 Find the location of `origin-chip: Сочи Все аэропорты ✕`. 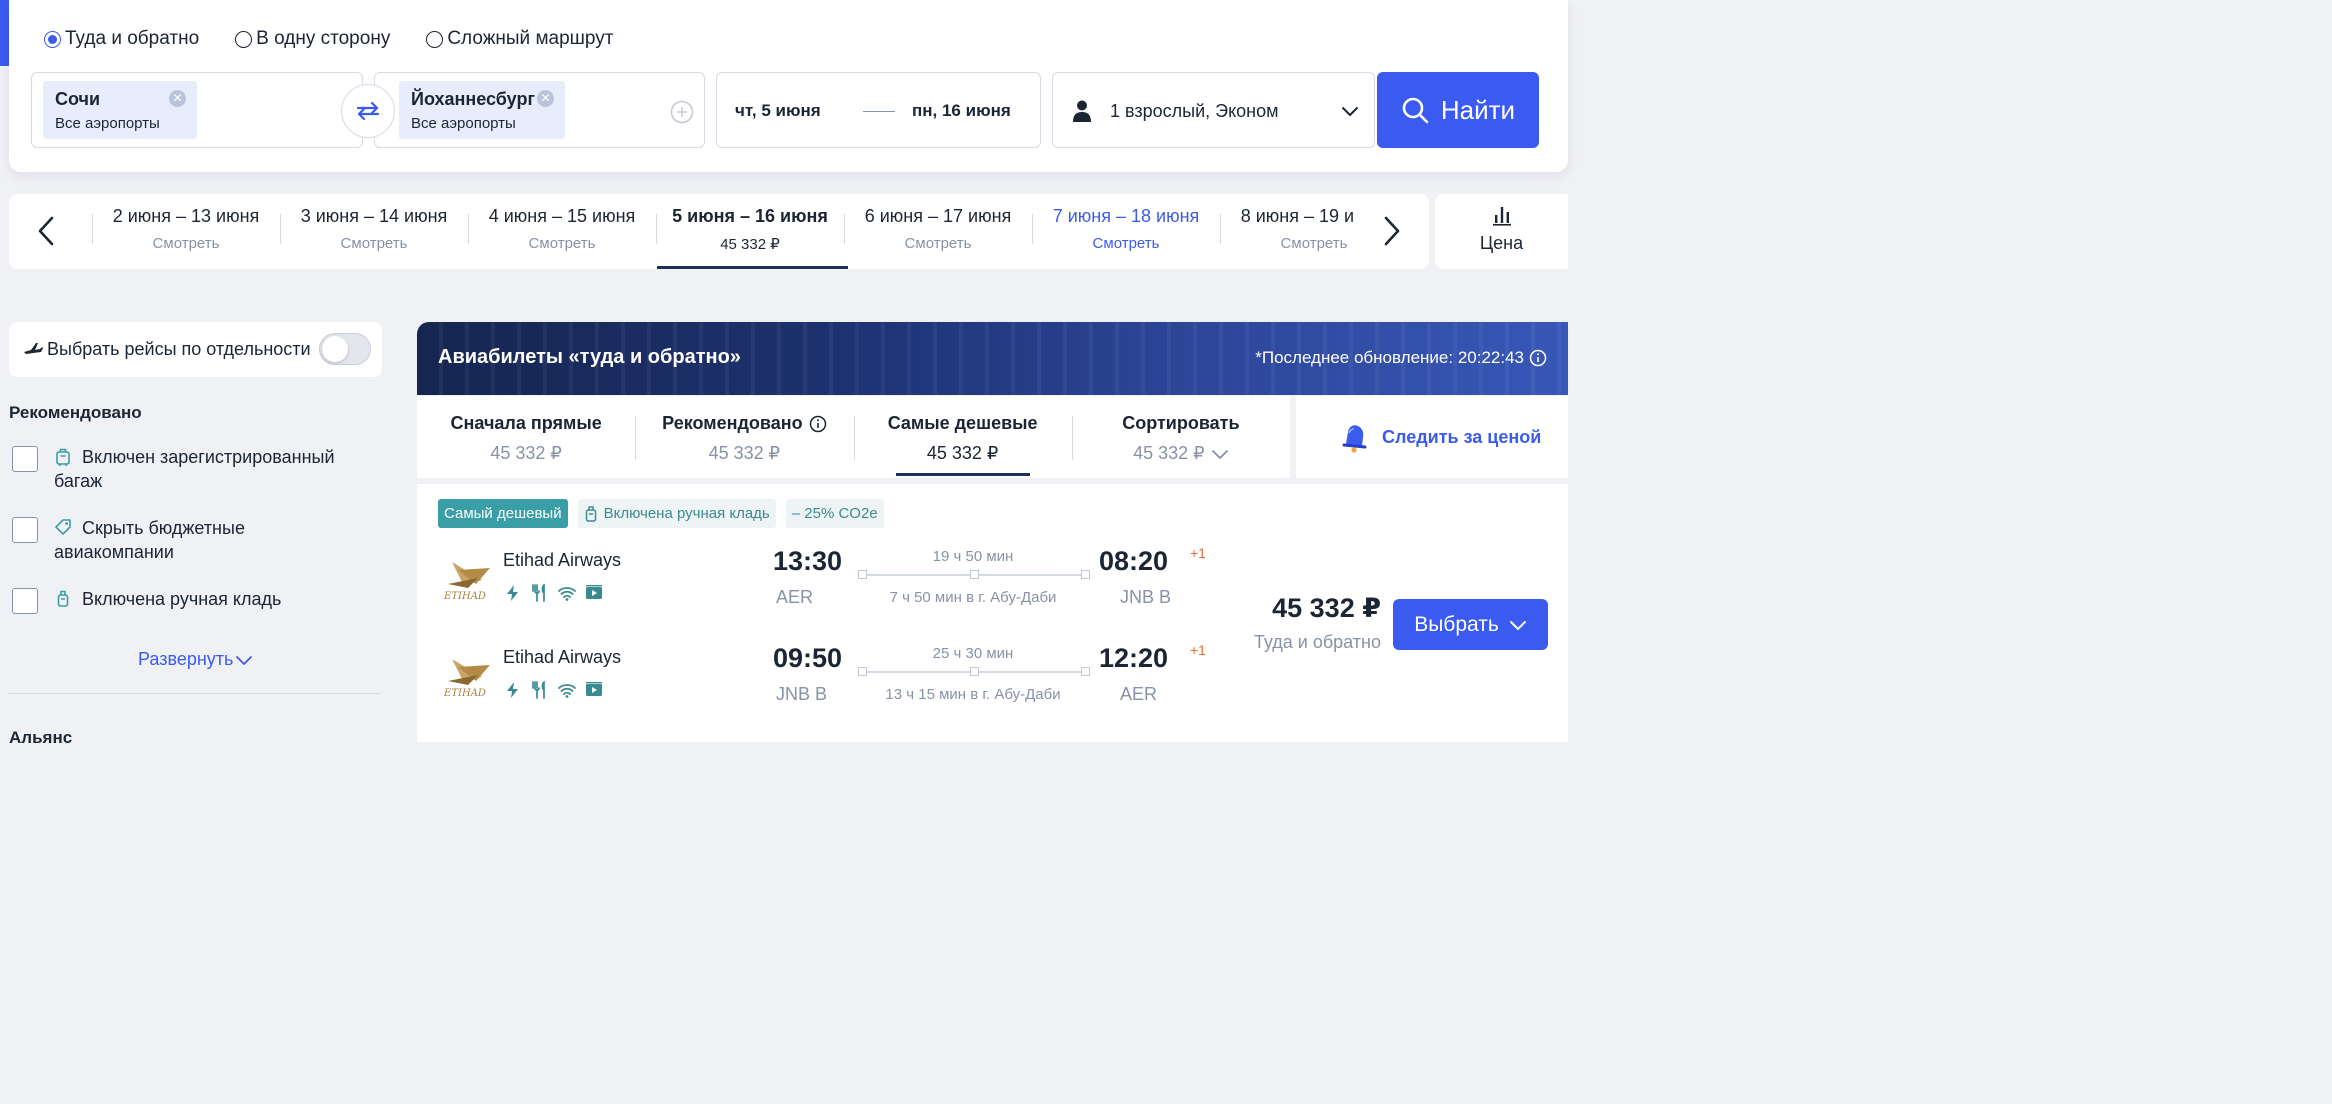

origin-chip: Сочи Все аэропорты ✕ is located at coordinates (120, 110).